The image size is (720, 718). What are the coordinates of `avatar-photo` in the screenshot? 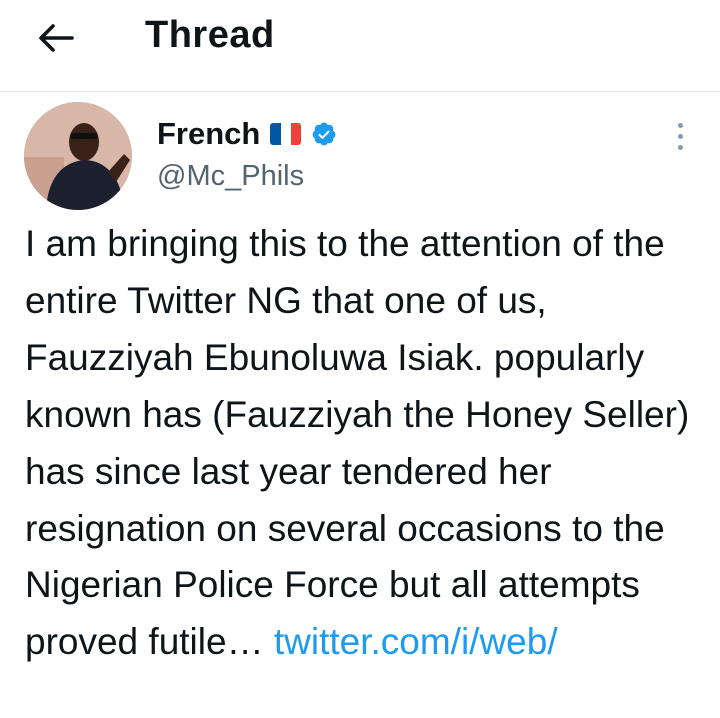 It's located at (78, 156).